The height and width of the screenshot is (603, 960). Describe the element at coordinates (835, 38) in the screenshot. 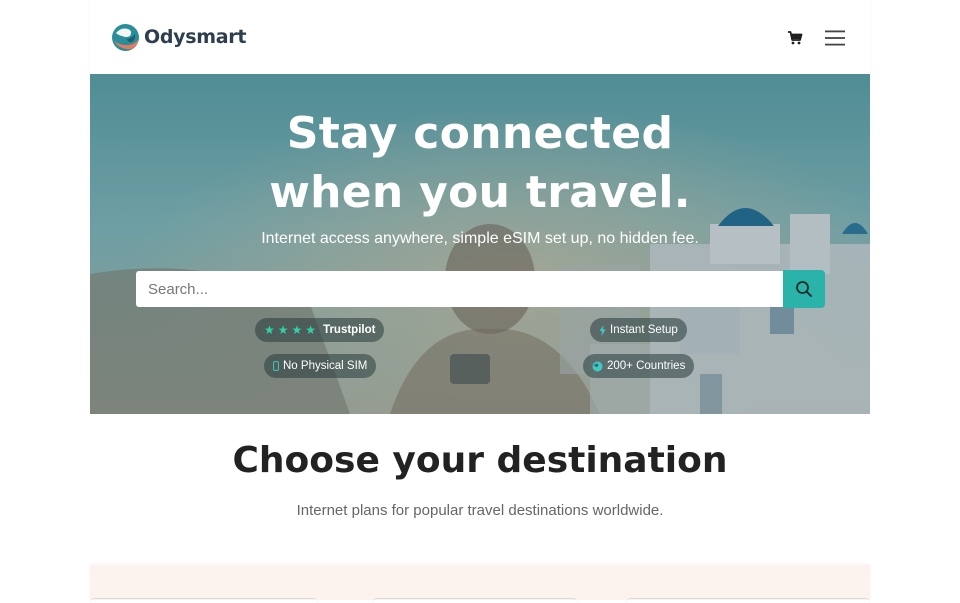

I see `hamburger-menu-icon` at that location.